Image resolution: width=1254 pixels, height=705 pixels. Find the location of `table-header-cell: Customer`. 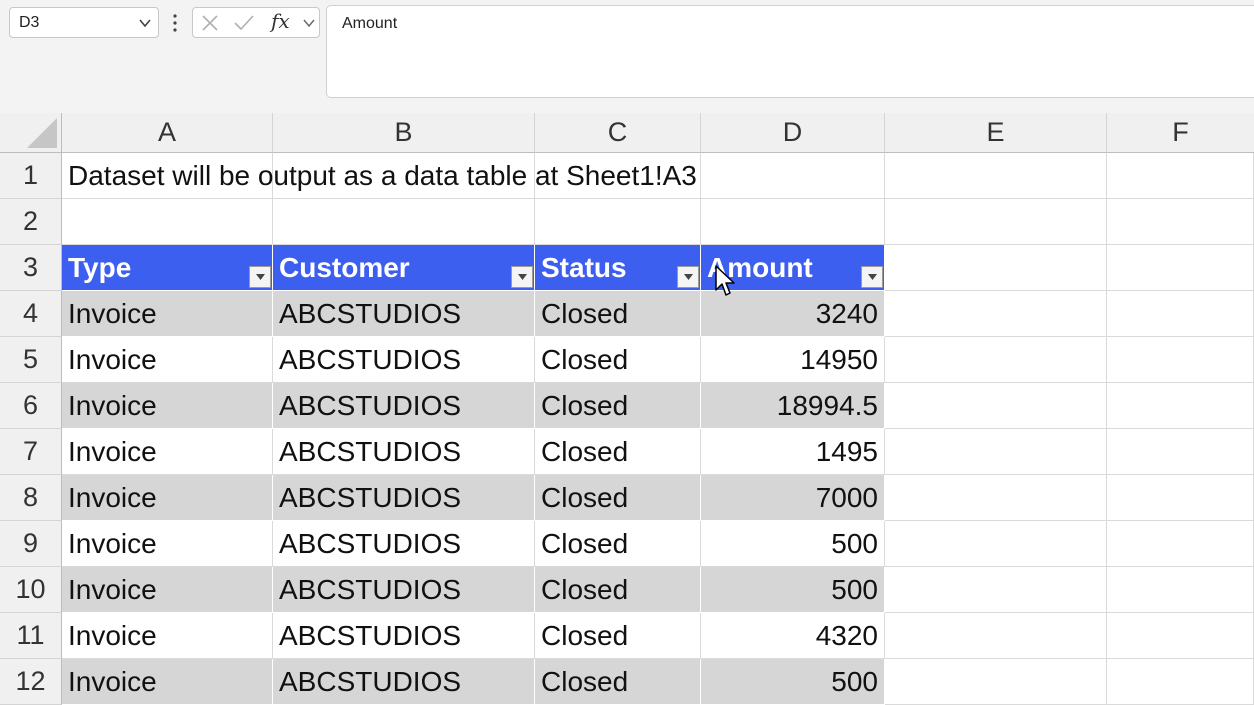

table-header-cell: Customer is located at coordinates (404, 268).